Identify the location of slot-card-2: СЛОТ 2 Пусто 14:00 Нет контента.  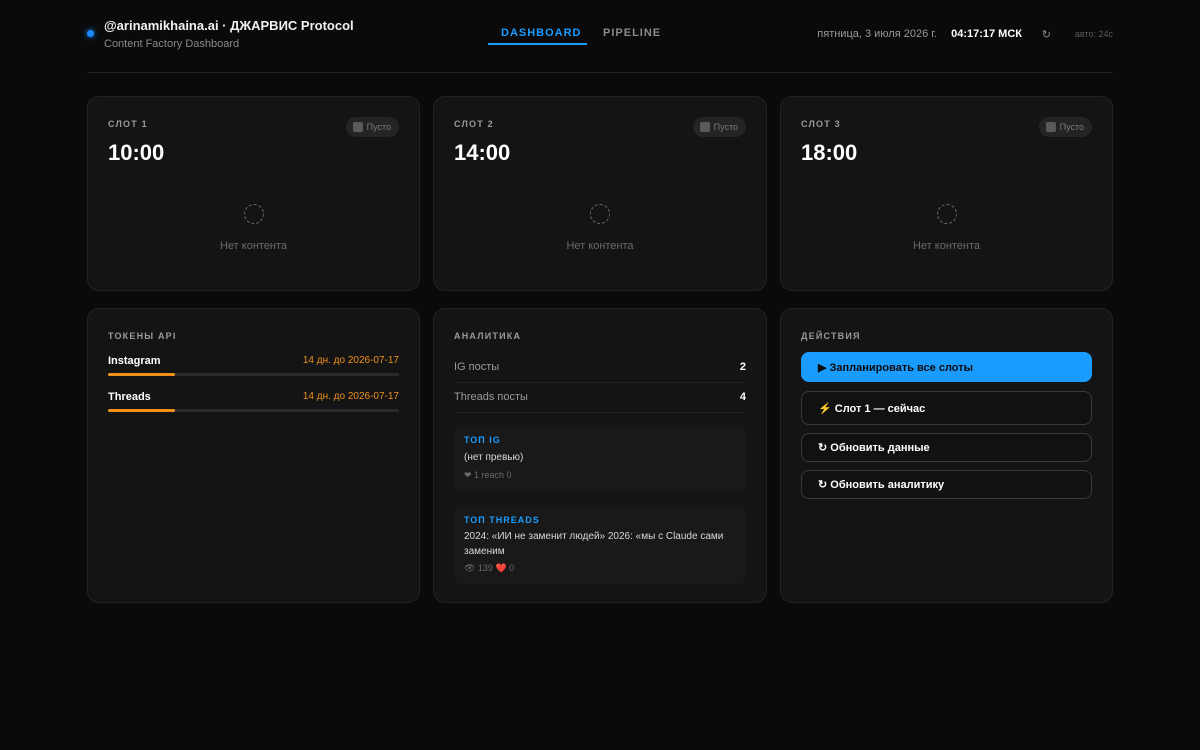
(600, 193).